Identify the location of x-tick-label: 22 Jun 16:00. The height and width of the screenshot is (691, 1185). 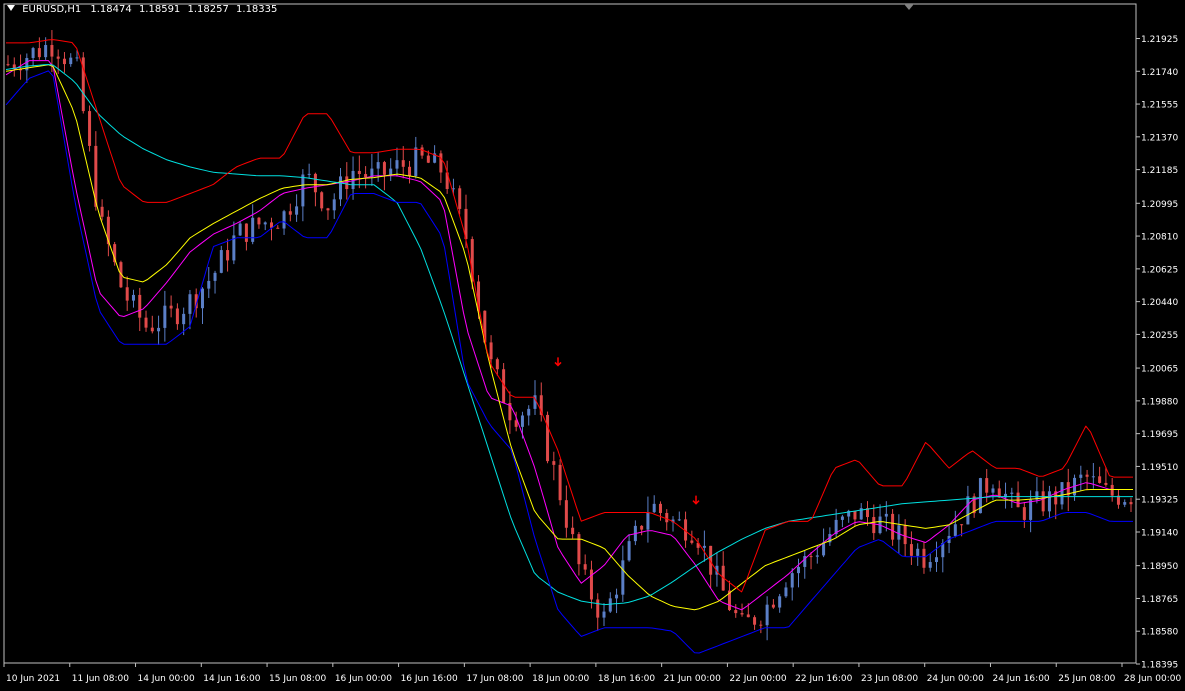
(823, 679).